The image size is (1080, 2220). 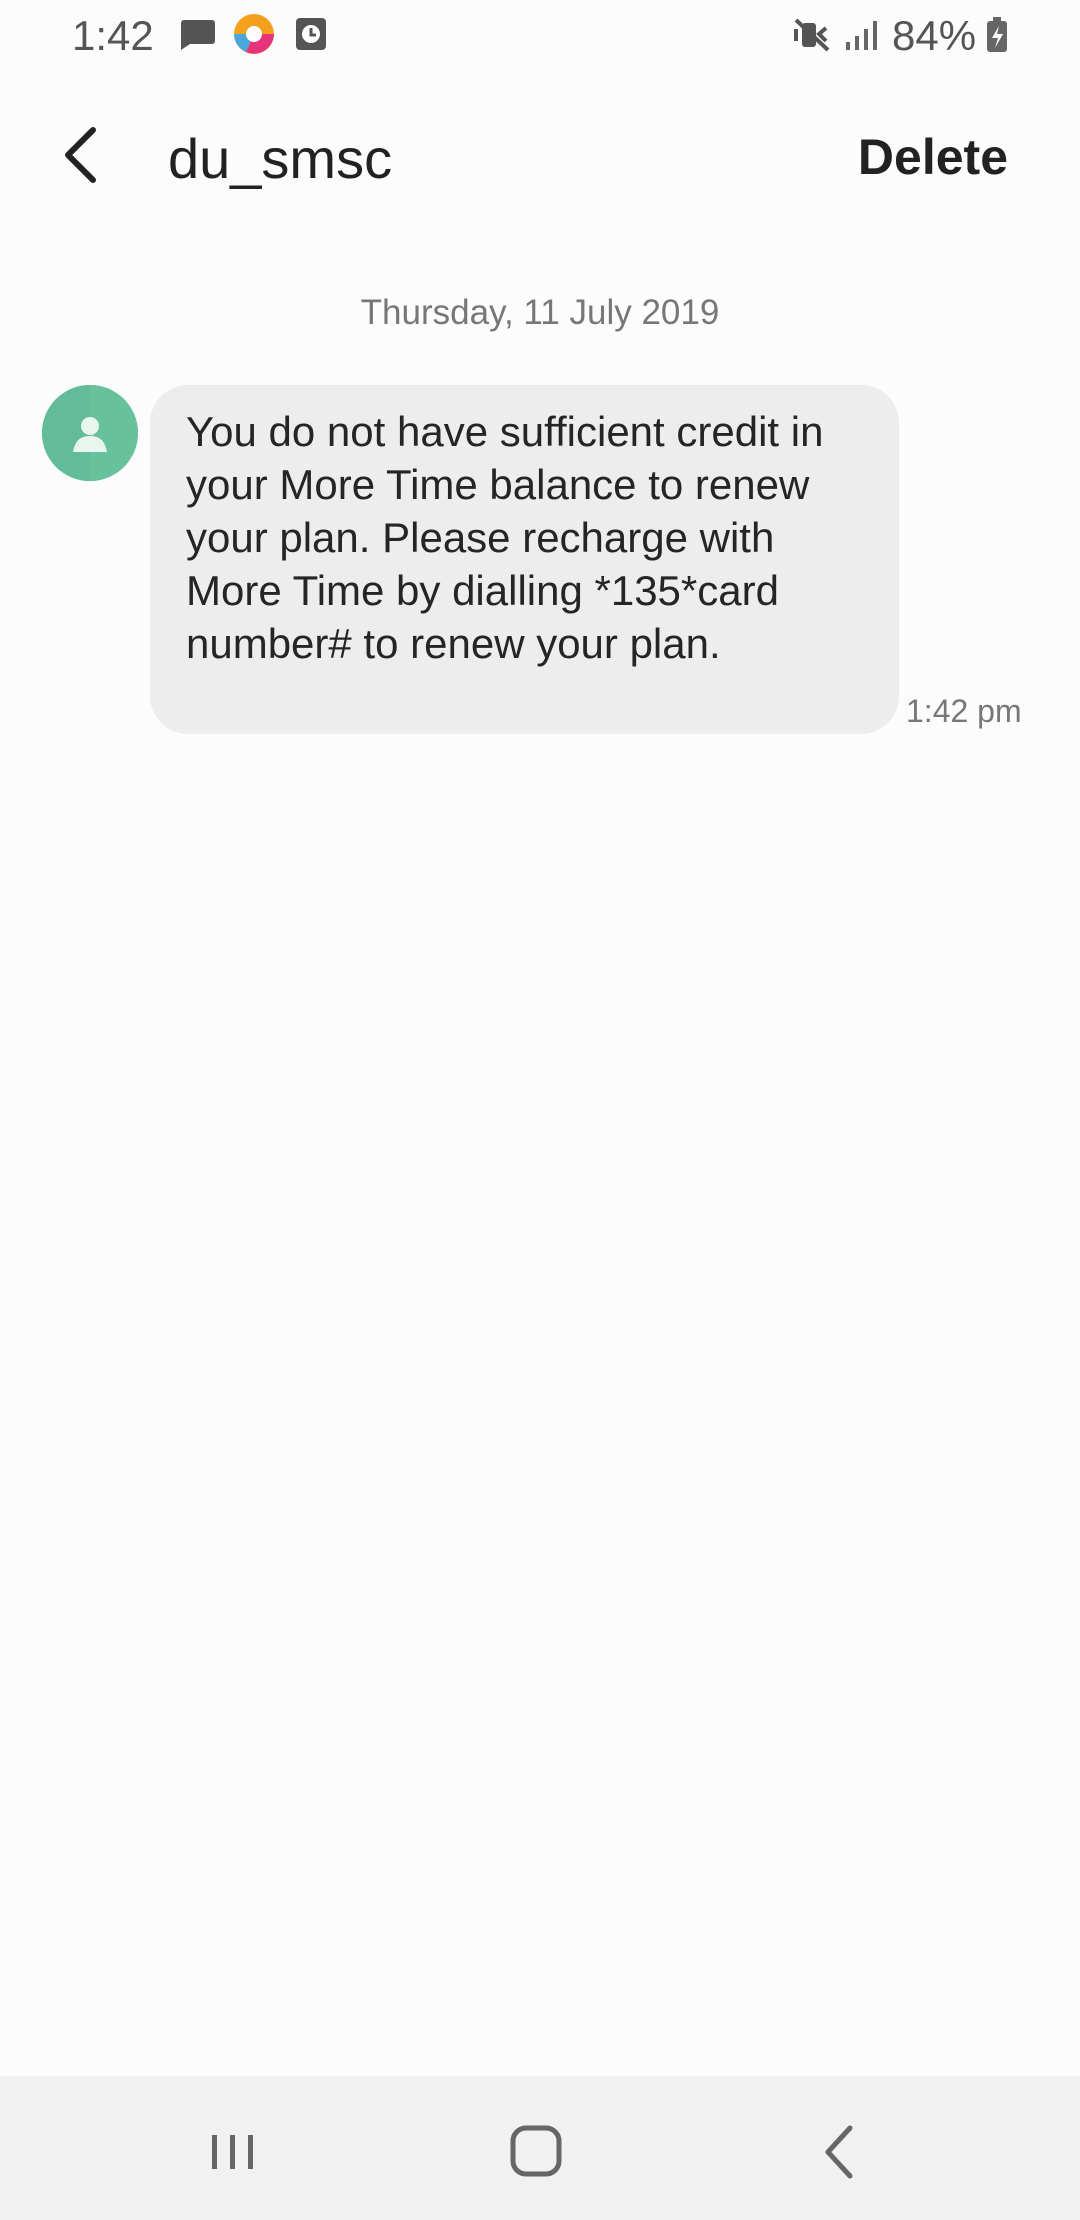 I want to click on conversation-date: Thursday, 11 July 2019, so click(x=540, y=312).